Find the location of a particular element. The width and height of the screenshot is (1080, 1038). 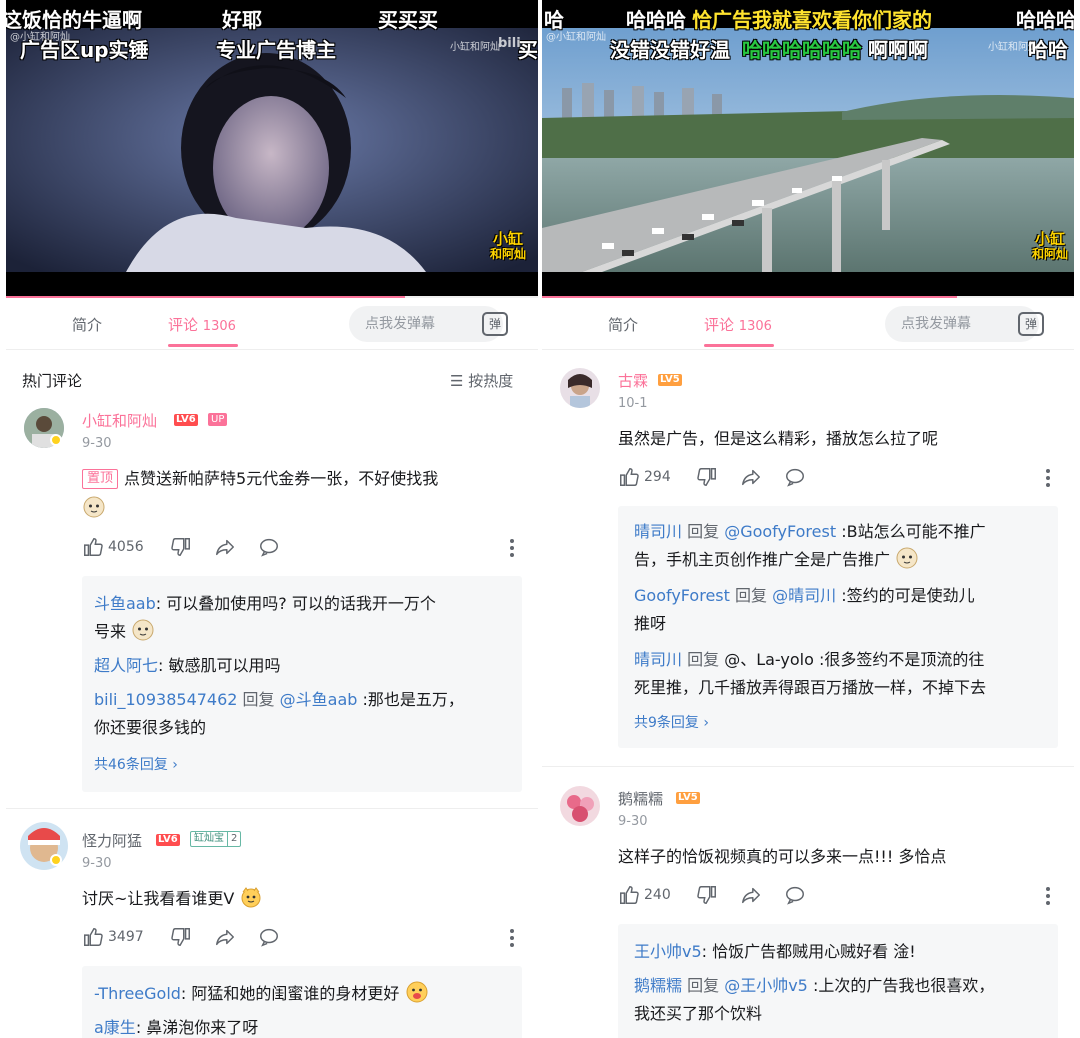

reply-username: 鹅糯糯 is located at coordinates (658, 985).